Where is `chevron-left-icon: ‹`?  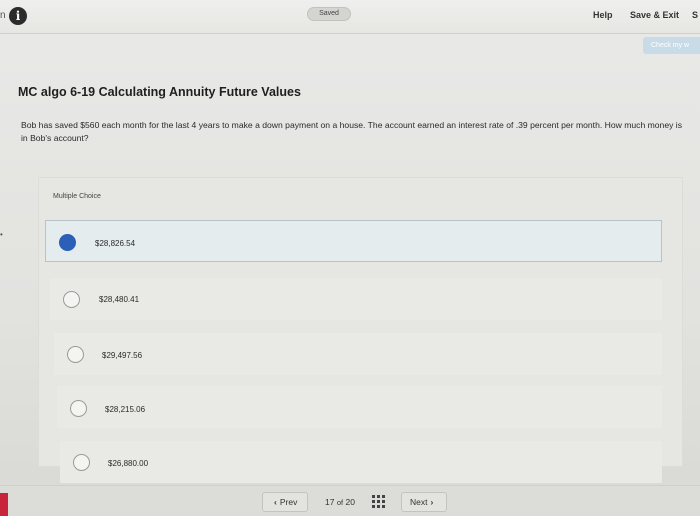
chevron-left-icon: ‹ is located at coordinates (275, 502).